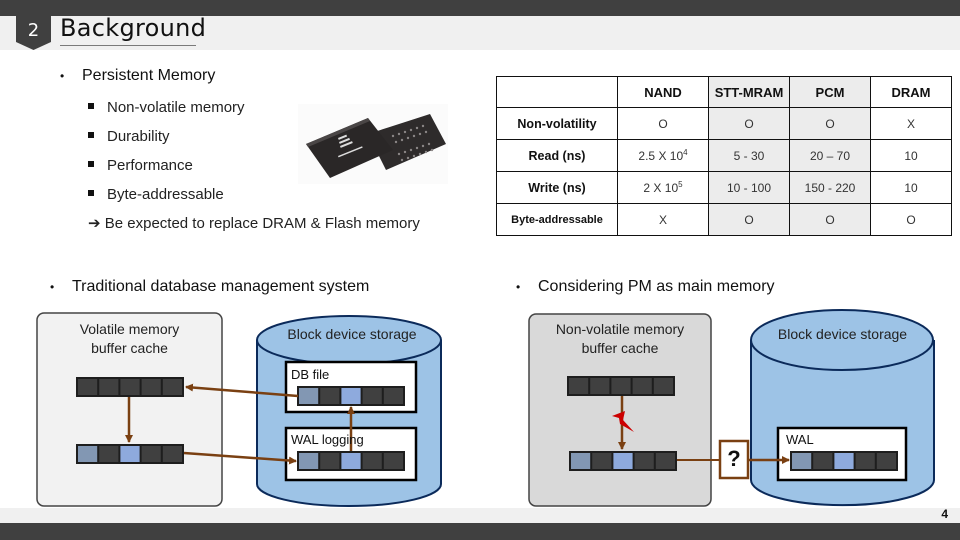 The width and height of the screenshot is (960, 540). Describe the element at coordinates (620, 329) in the screenshot. I see `label-line: Non-volatile memory` at that location.